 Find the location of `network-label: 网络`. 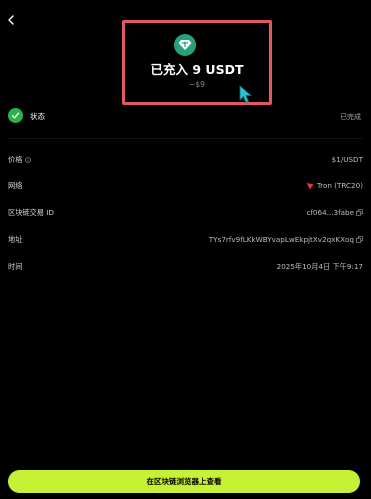

network-label: 网络 is located at coordinates (15, 185).